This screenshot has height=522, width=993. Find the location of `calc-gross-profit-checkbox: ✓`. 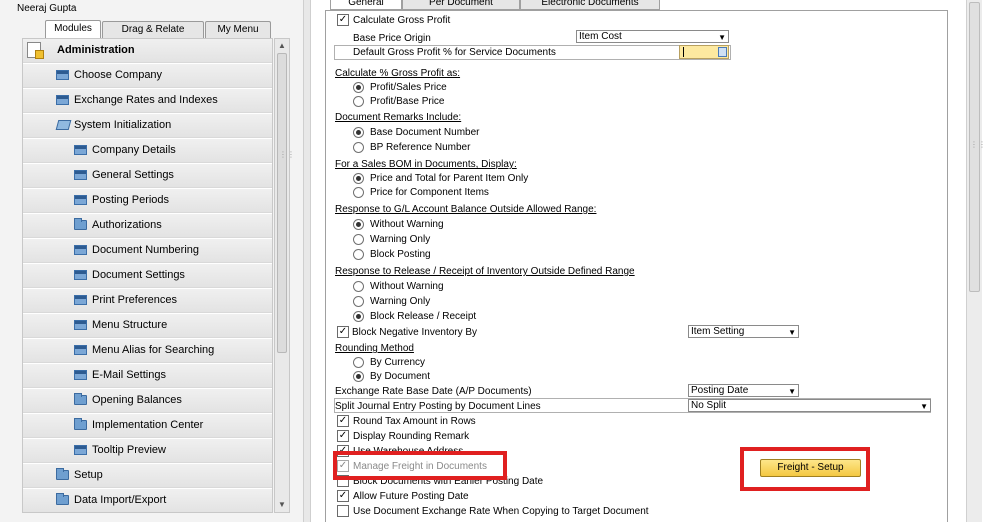

calc-gross-profit-checkbox: ✓ is located at coordinates (343, 20).